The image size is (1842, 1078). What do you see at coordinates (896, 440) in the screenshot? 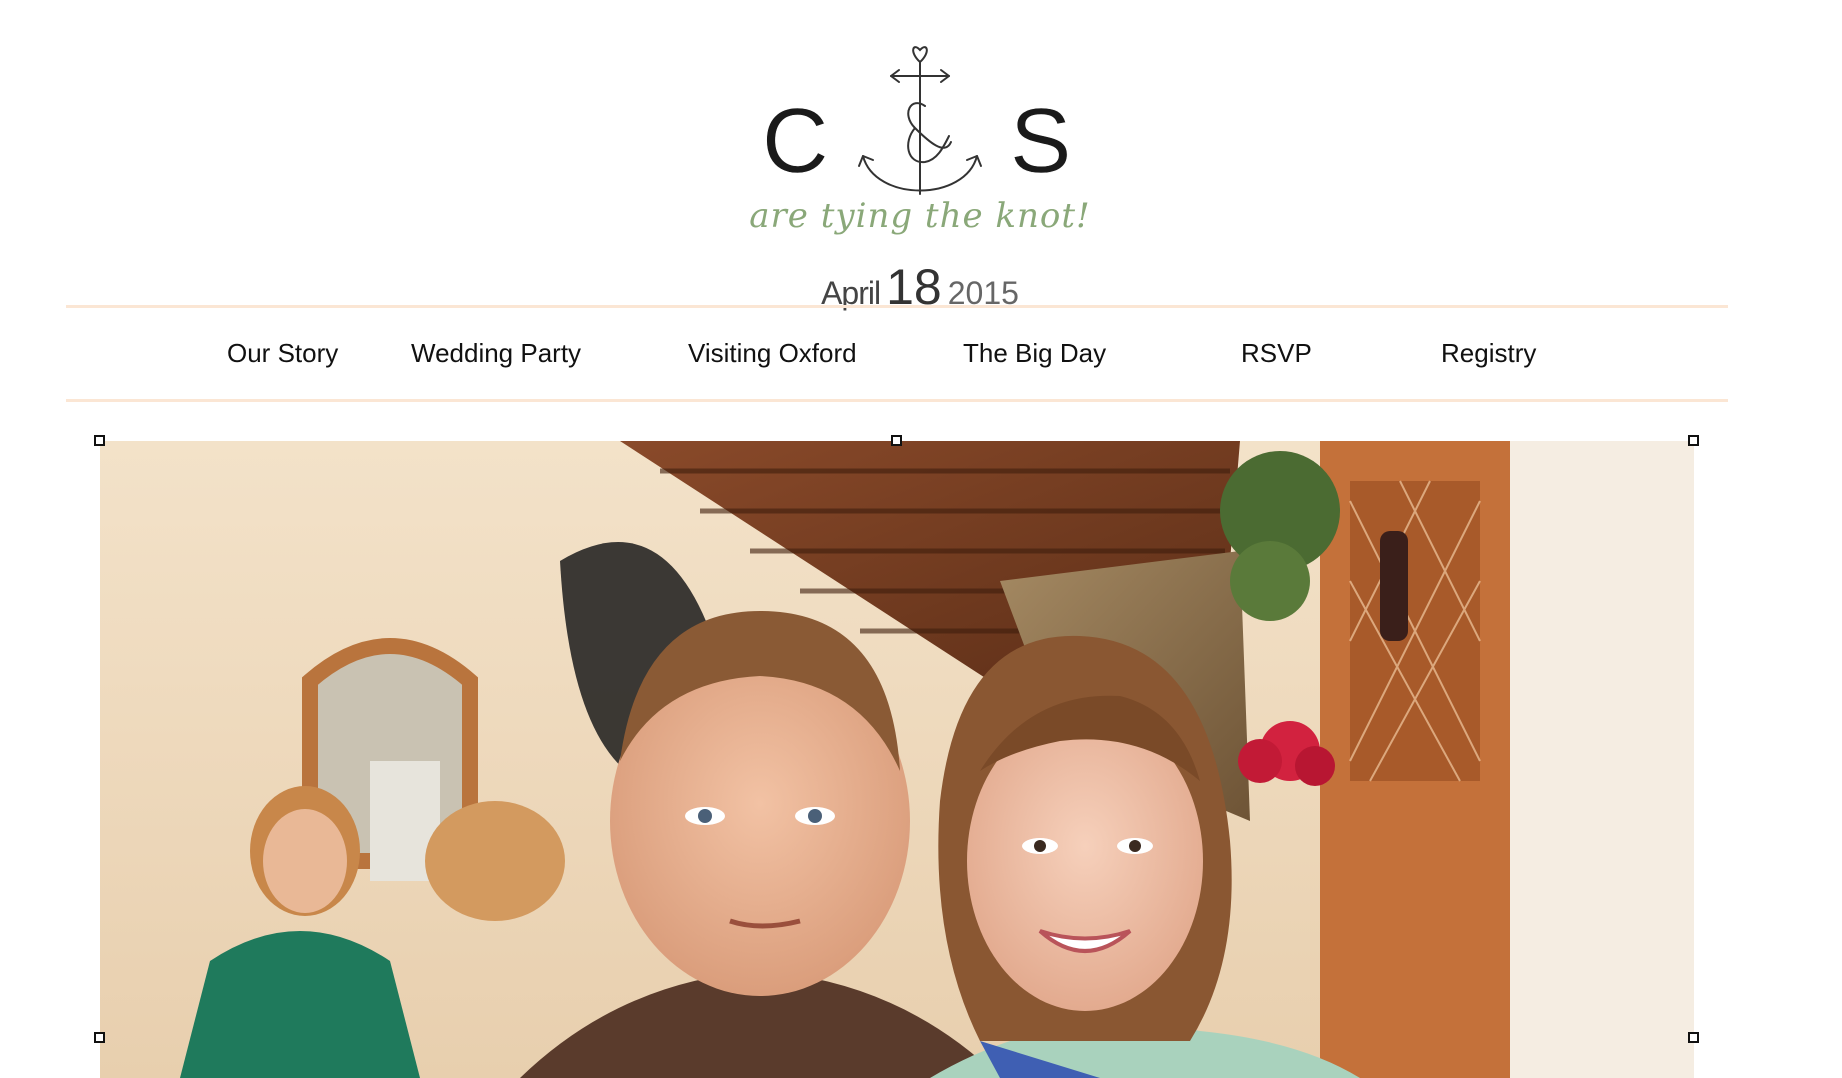
I see `resize-handle-top-center` at bounding box center [896, 440].